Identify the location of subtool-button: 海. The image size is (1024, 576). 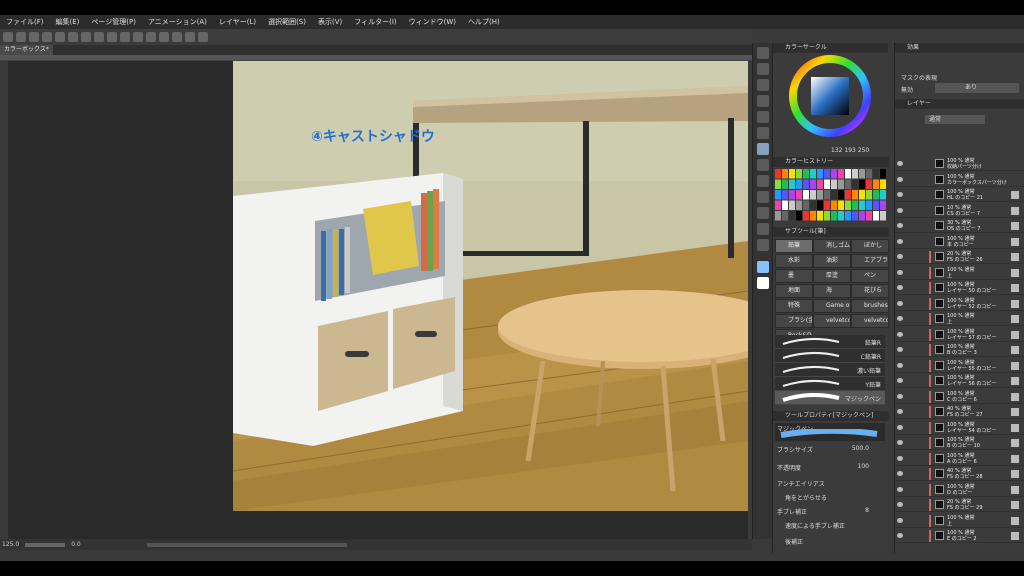
(832, 291).